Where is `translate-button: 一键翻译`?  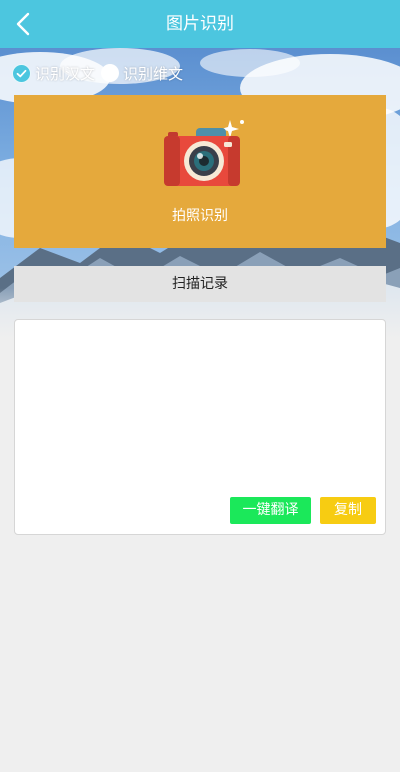 translate-button: 一键翻译 is located at coordinates (270, 510).